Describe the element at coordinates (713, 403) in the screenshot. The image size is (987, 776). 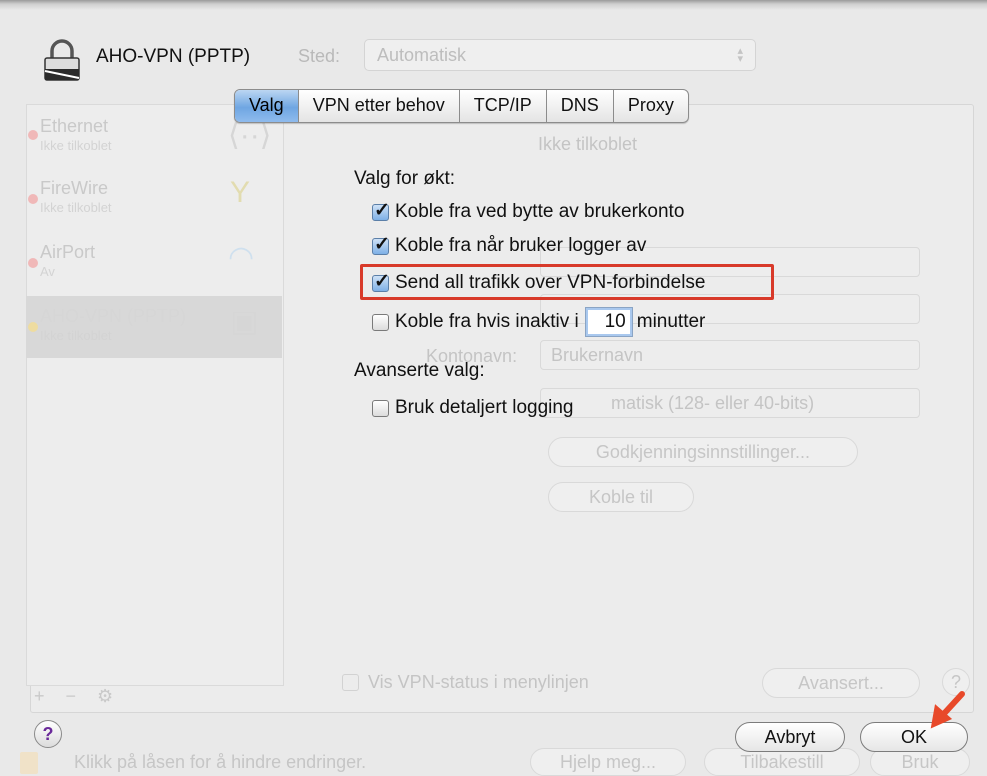
I see `encryption-value: matisk (128- eller 40-bits)` at that location.